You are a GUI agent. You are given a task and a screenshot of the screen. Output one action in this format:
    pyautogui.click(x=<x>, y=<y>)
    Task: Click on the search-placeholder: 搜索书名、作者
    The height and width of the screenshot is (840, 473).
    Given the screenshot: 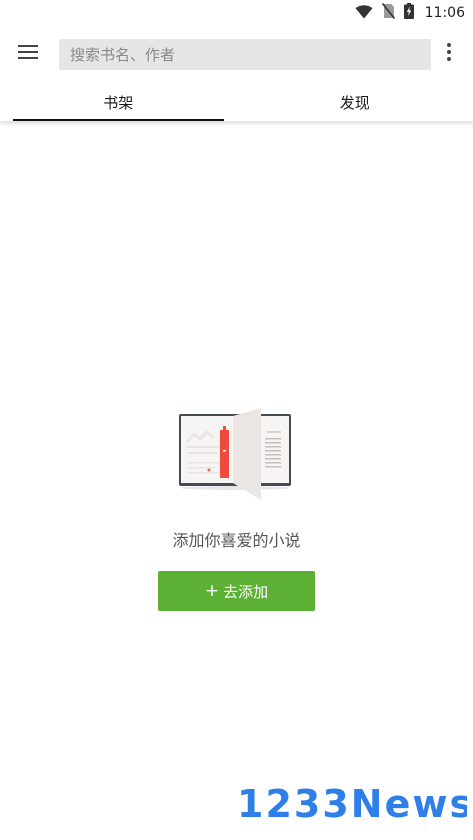 What is the action you would take?
    pyautogui.click(x=123, y=55)
    